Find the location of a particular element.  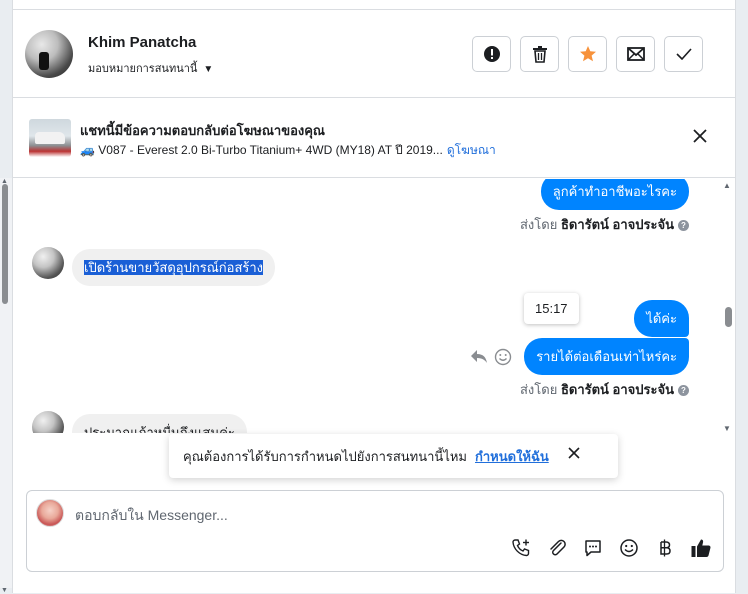

outgoing-message: ได้ค่ะ is located at coordinates (661, 318).